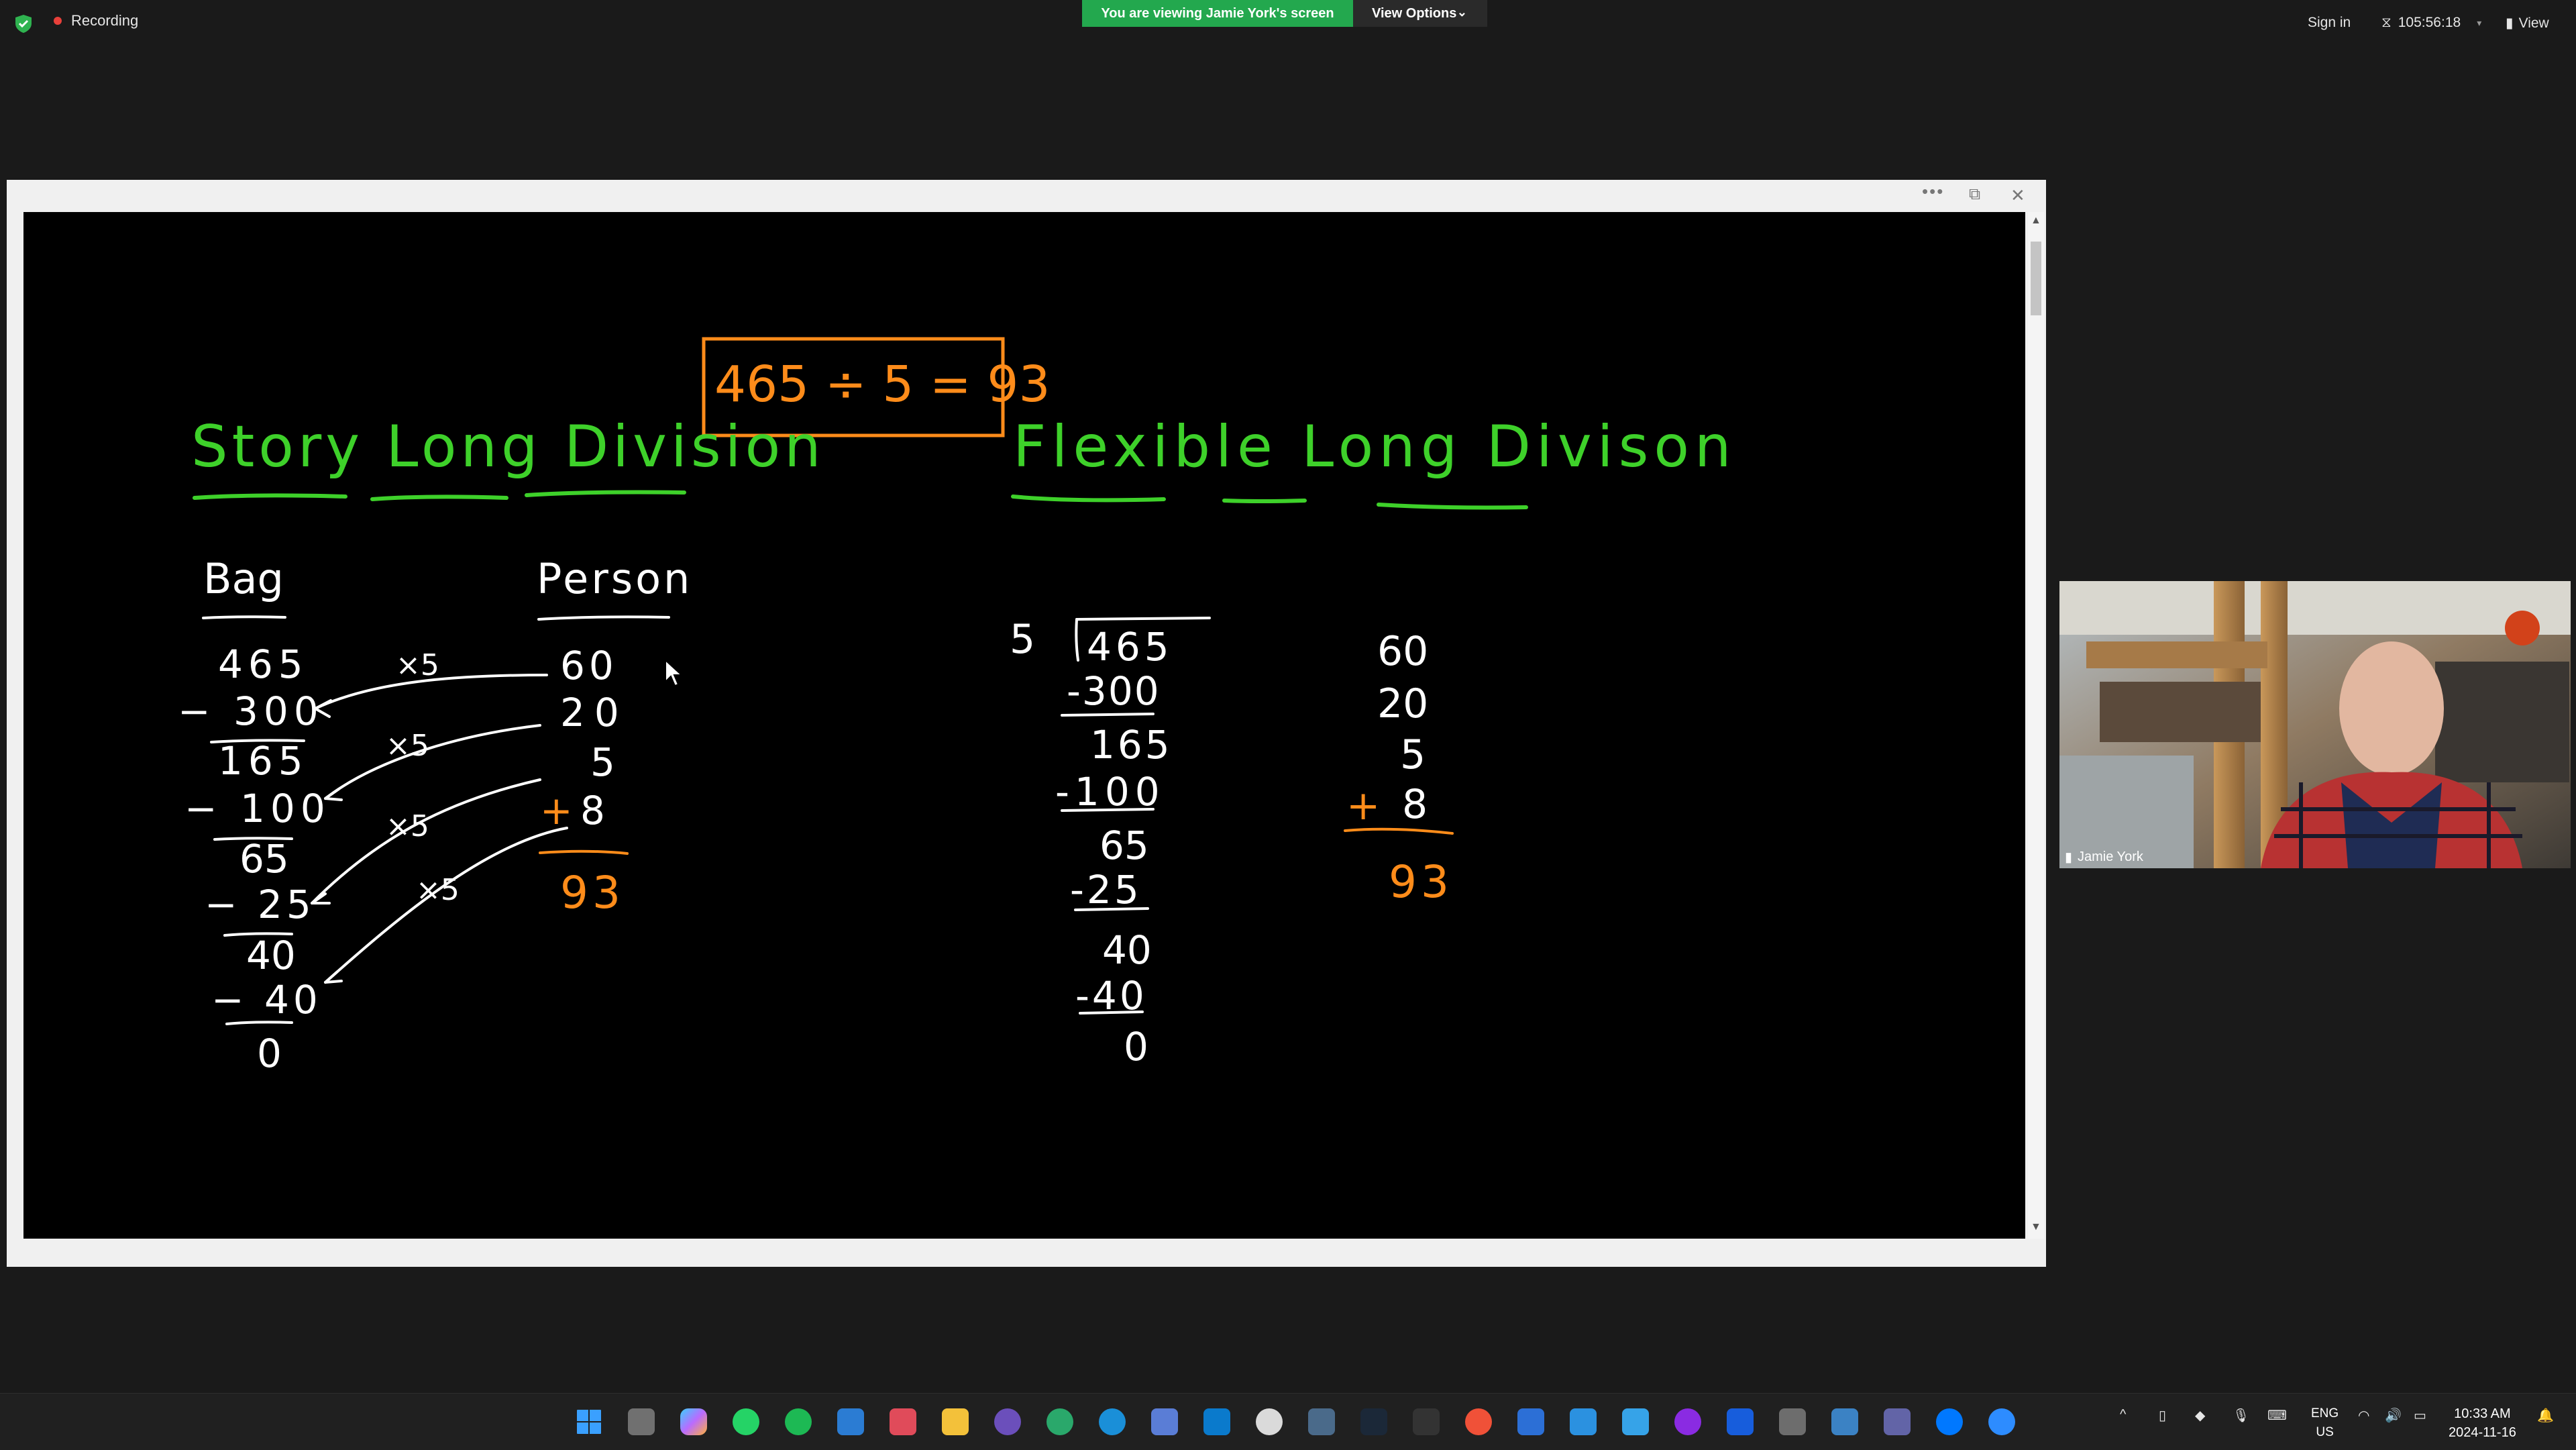  What do you see at coordinates (1269, 1421) in the screenshot?
I see `clock-icon` at bounding box center [1269, 1421].